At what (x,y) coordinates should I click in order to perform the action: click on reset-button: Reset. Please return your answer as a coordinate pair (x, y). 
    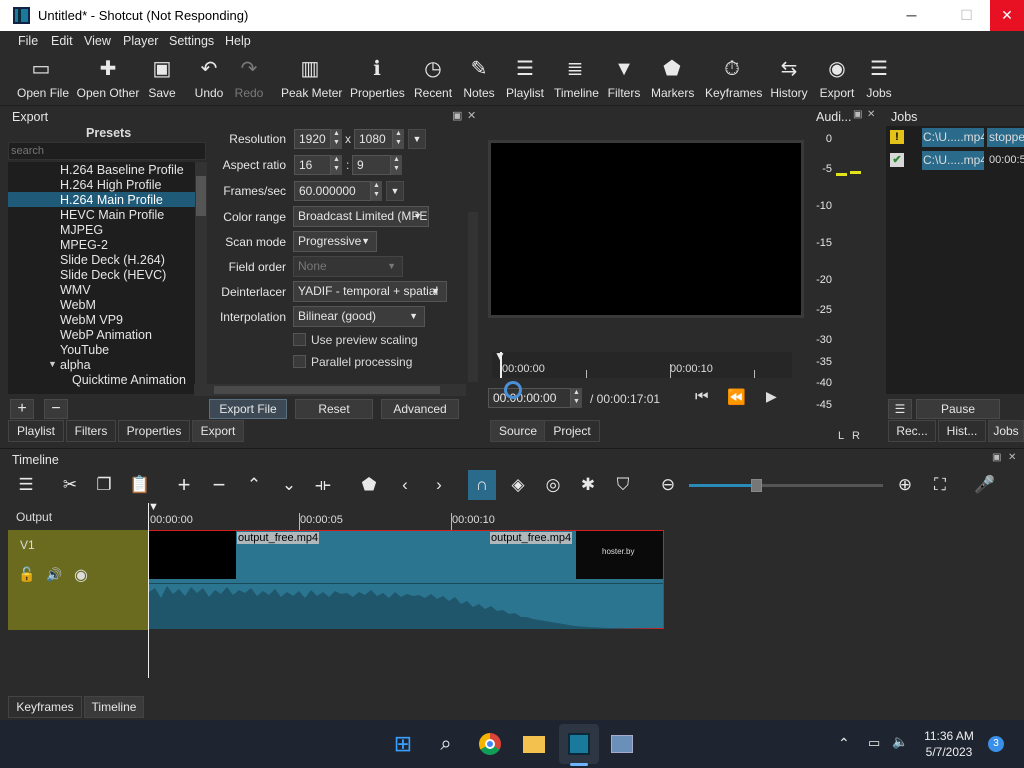
    Looking at the image, I should click on (334, 409).